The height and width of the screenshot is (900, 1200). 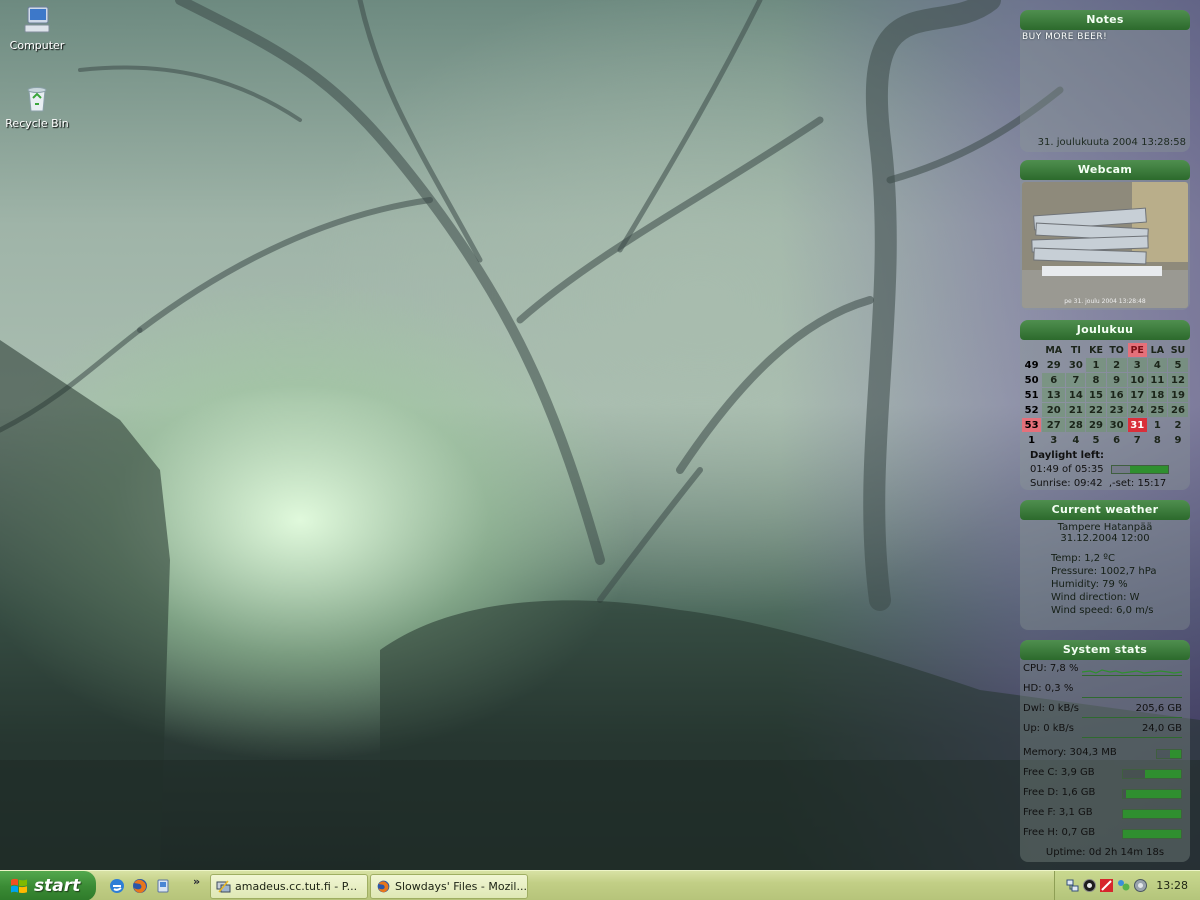 I want to click on calendar-week-number: 1, so click(x=1032, y=440).